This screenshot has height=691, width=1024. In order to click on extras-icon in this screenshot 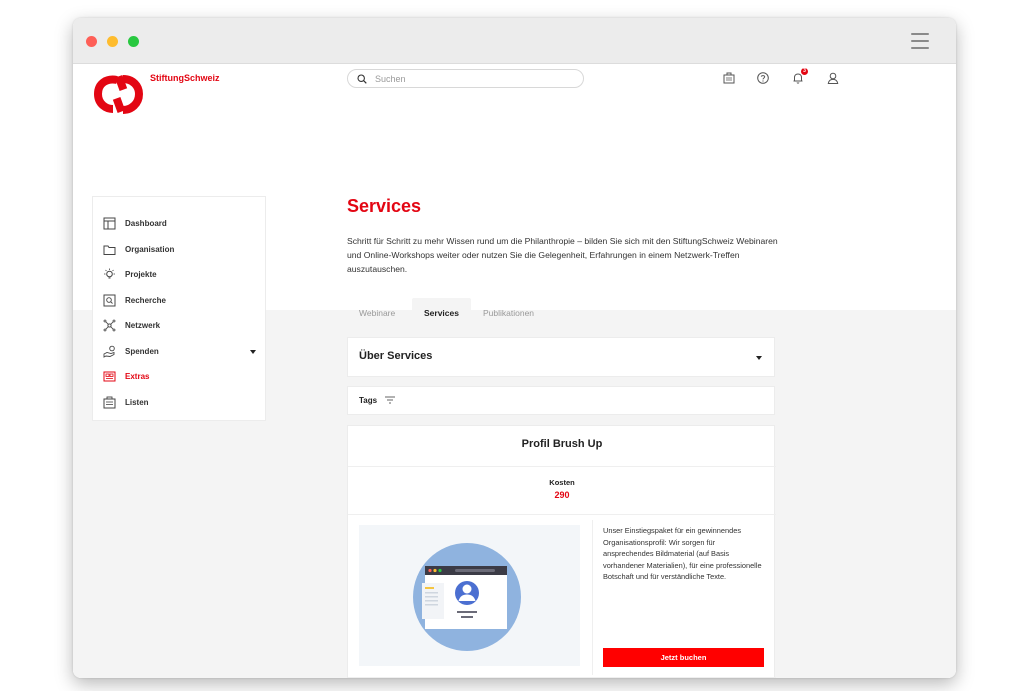, I will do `click(109, 376)`.